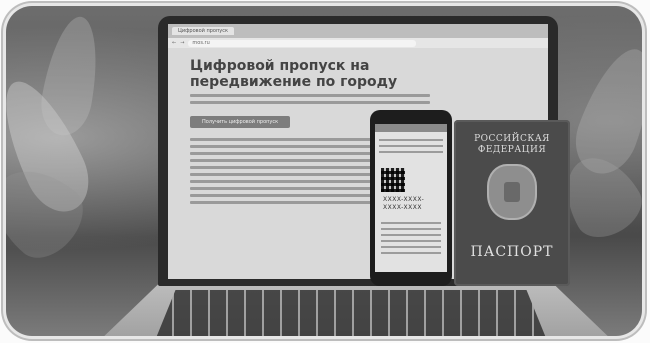  Describe the element at coordinates (182, 43) in the screenshot. I see `forward-icon: →` at that location.